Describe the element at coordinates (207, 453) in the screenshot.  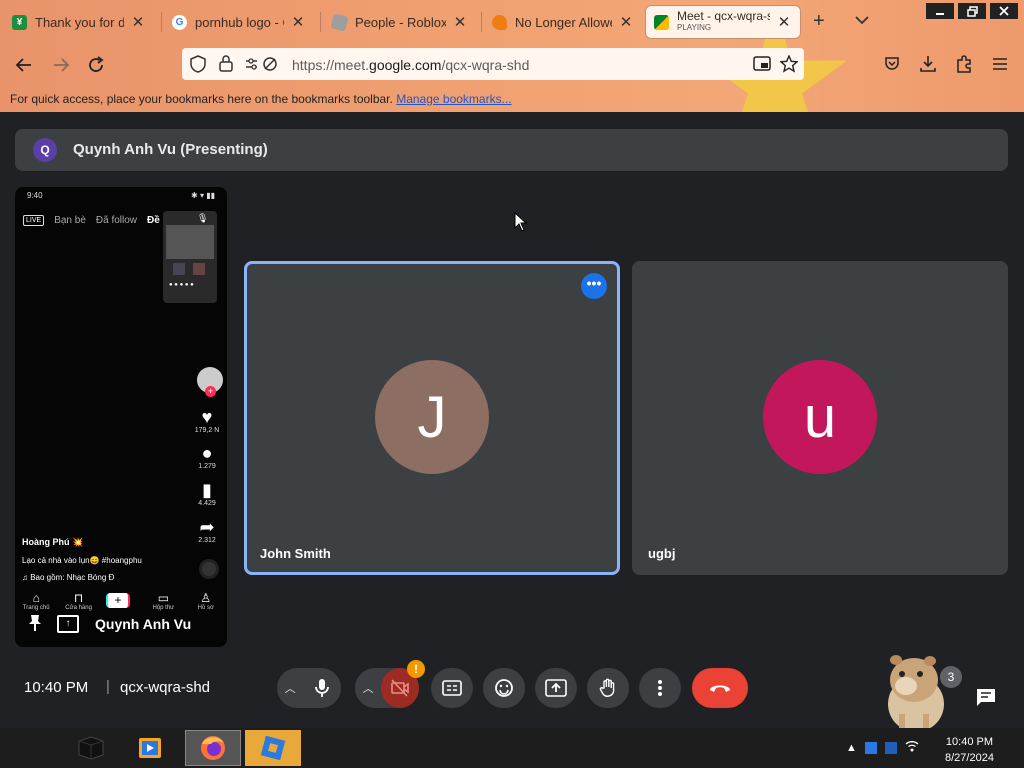
I see `comment-icon: ●` at that location.